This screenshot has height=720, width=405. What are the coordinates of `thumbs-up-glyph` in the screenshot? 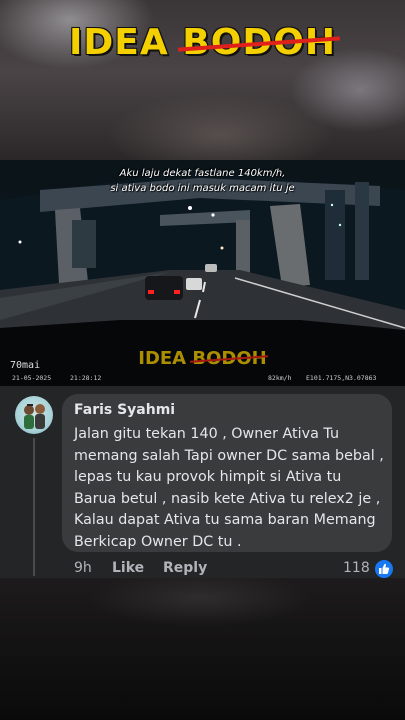 It's located at (384, 568).